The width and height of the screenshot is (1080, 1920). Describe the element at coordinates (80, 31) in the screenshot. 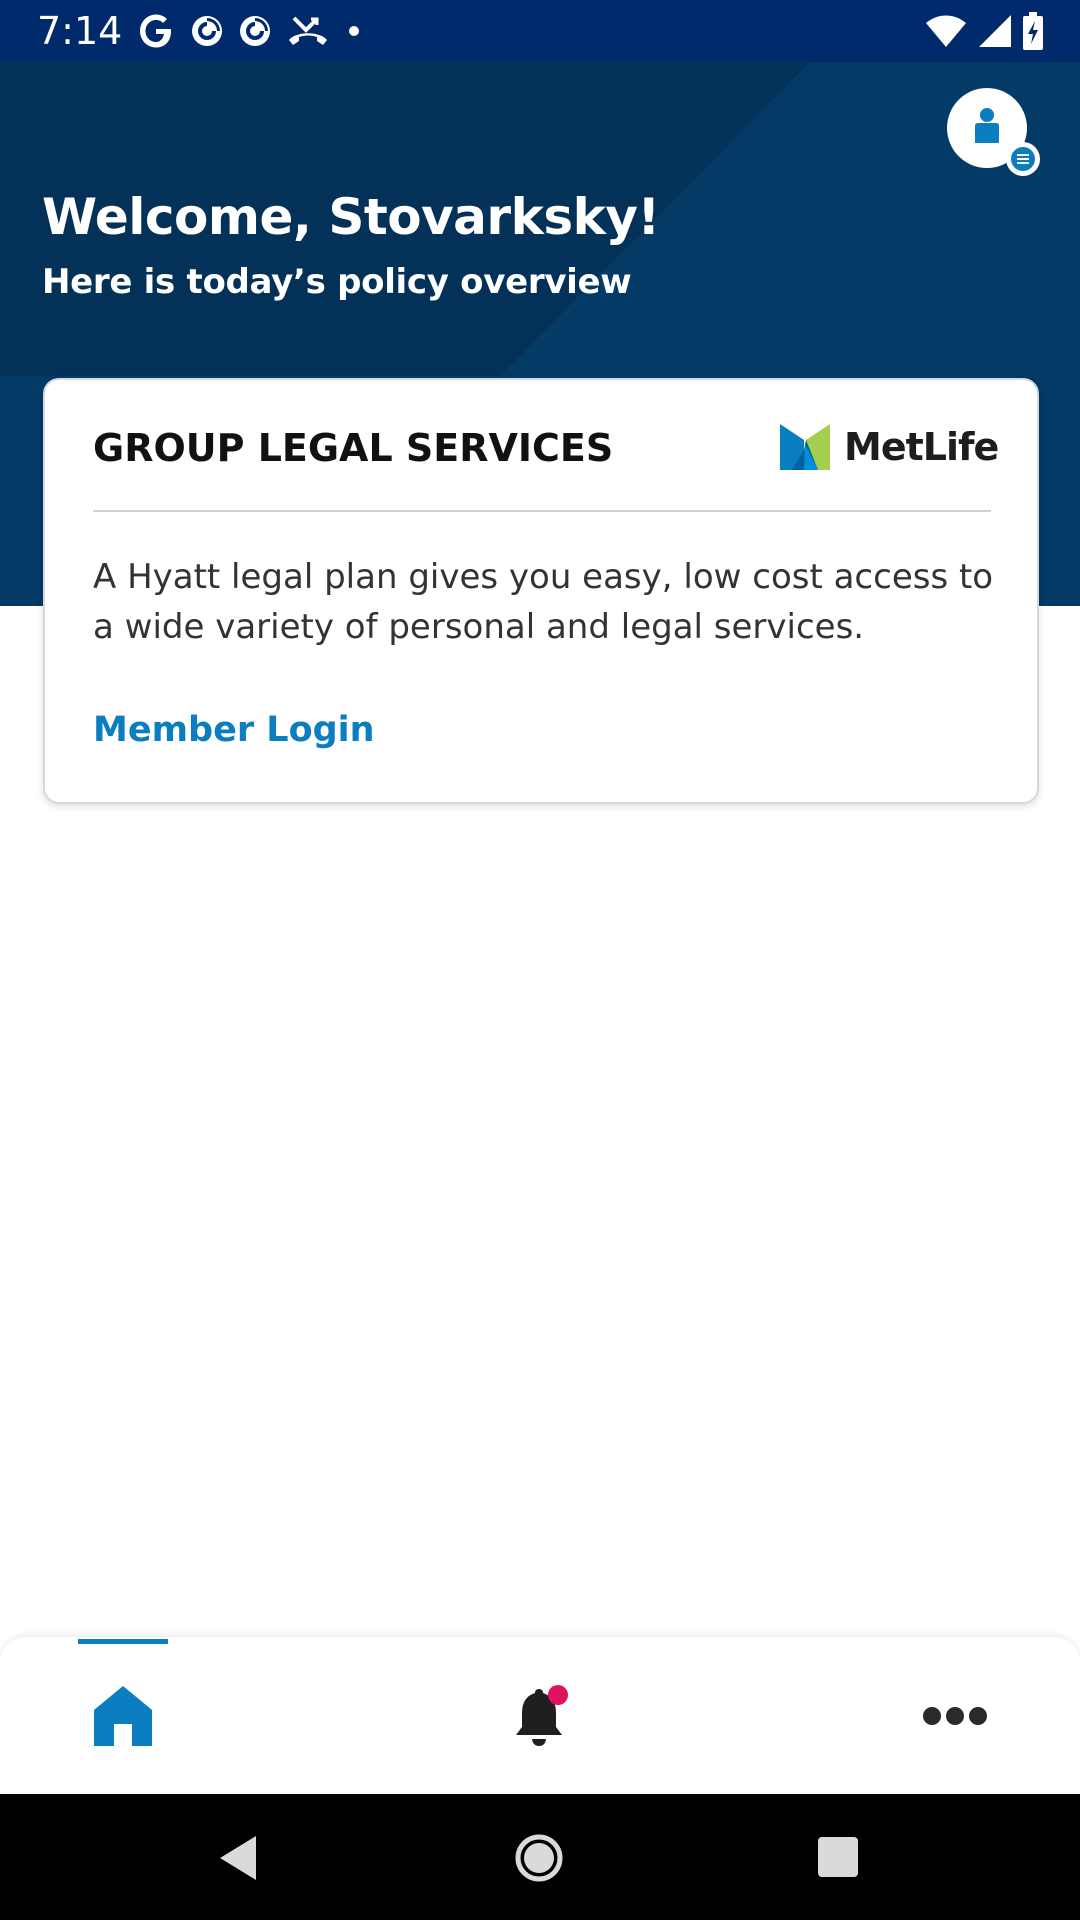

I see `status-time: 7:14` at that location.